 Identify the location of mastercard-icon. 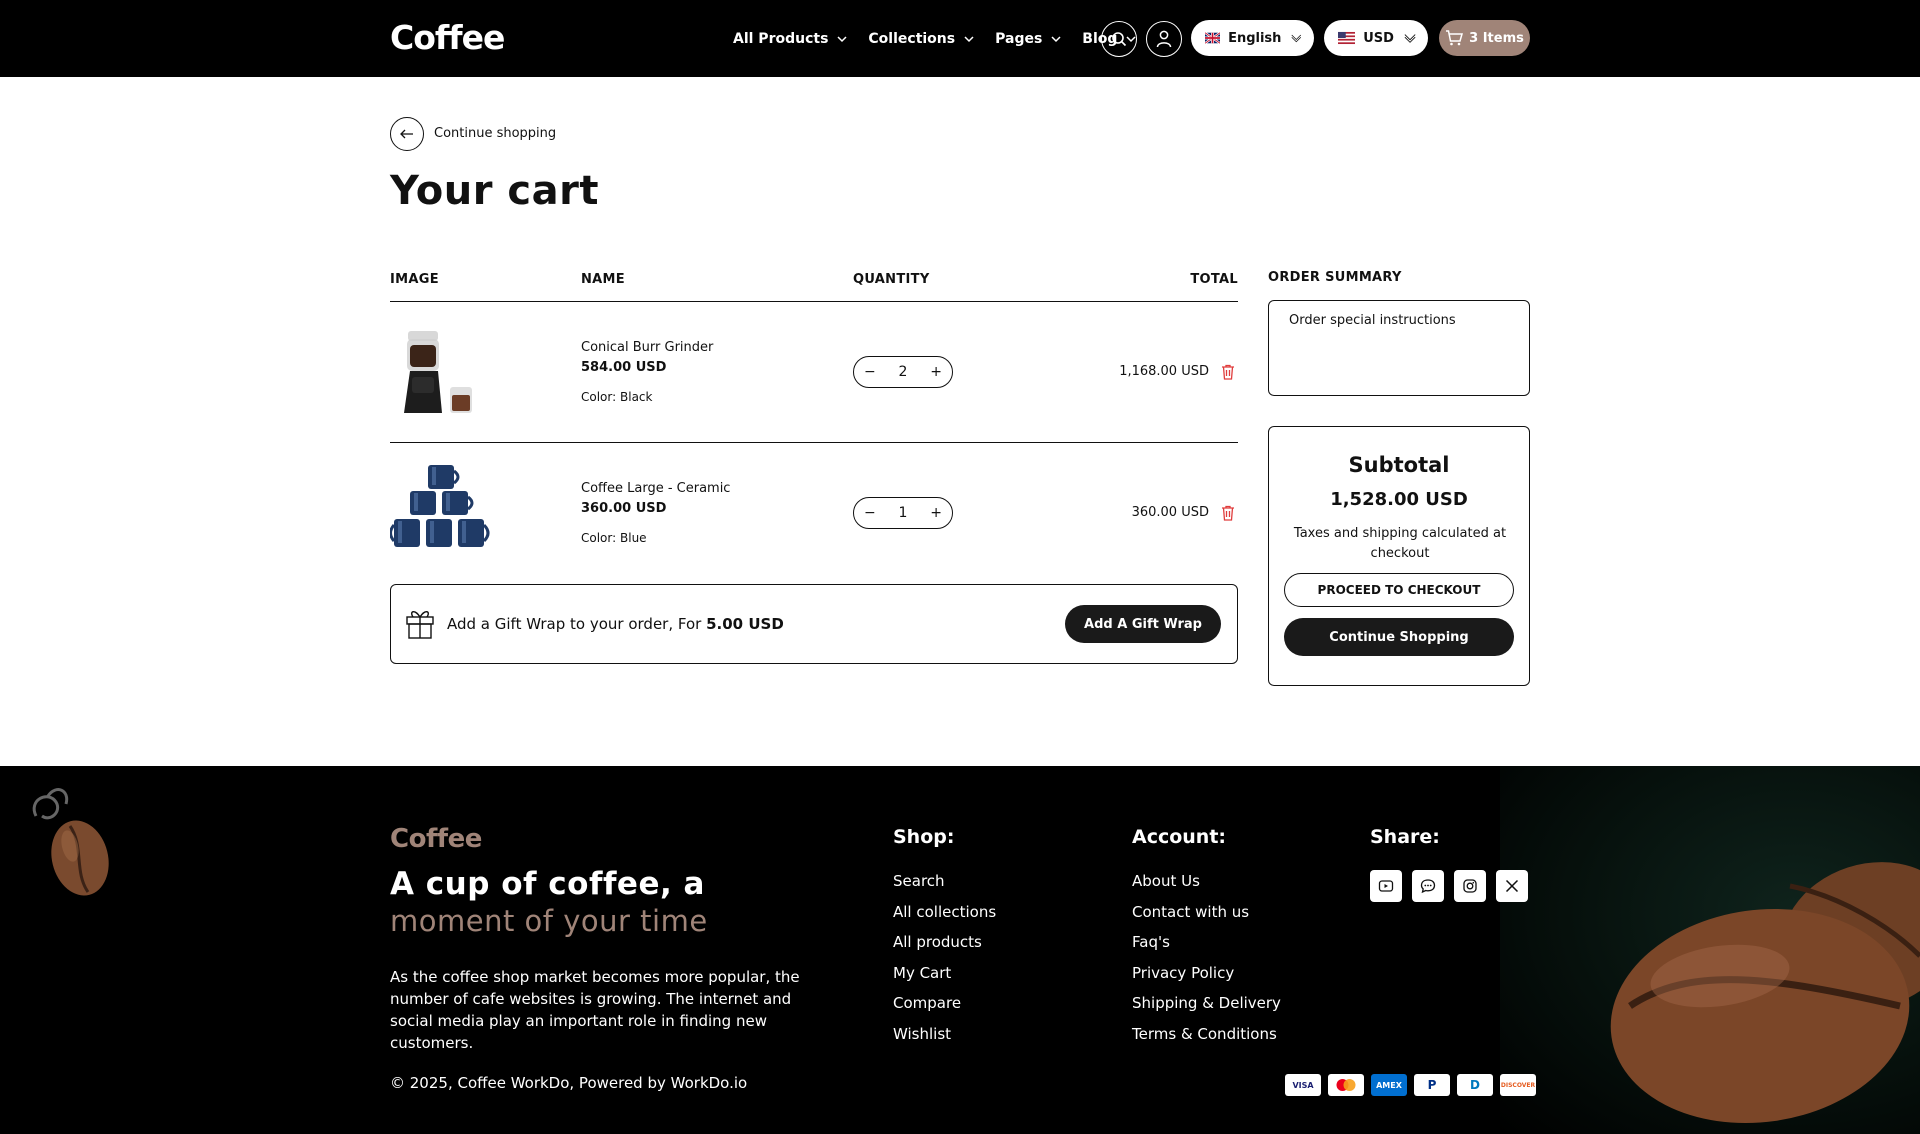
(1346, 1085).